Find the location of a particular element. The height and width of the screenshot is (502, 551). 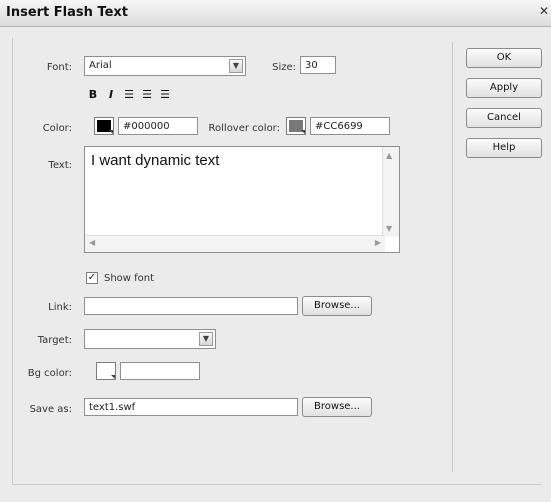

text-area: I want dynamic text ▲ ▼ ◀ ▶ is located at coordinates (242, 199).